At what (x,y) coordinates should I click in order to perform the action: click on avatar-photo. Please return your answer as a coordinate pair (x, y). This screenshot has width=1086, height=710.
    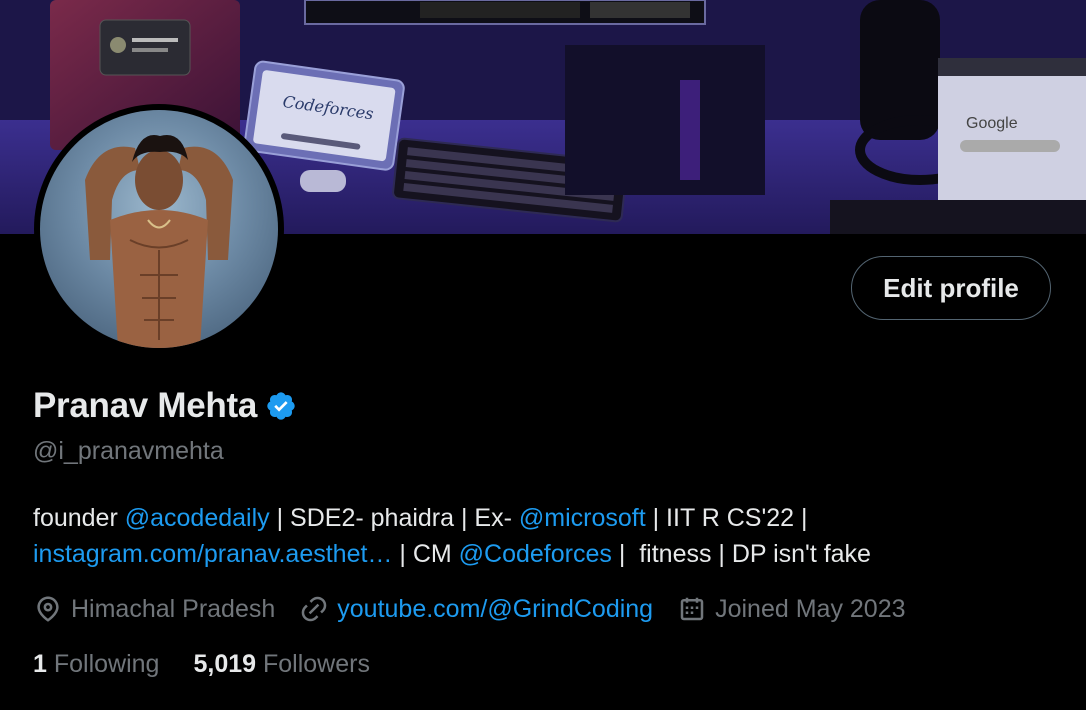
    Looking at the image, I should click on (159, 229).